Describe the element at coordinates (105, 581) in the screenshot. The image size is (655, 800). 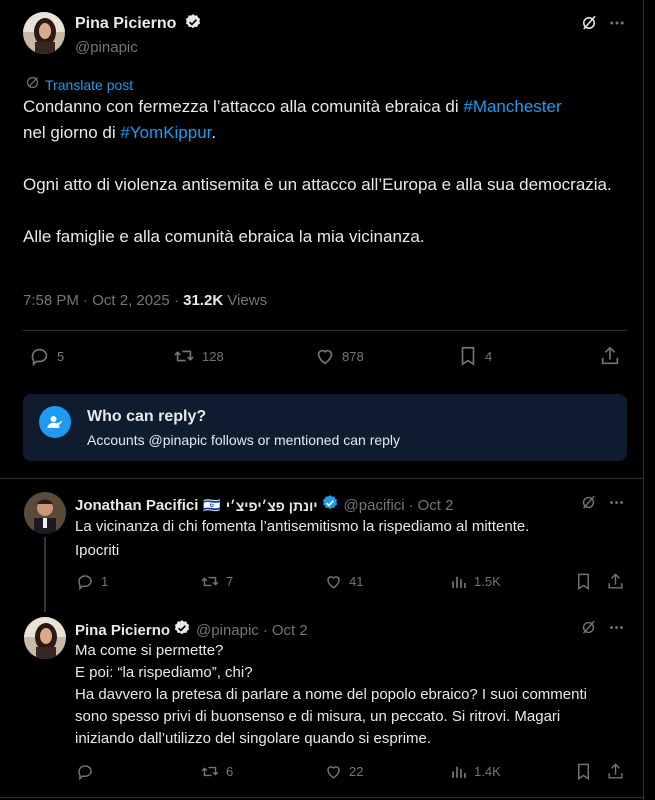
I see `reply-count: 1` at that location.